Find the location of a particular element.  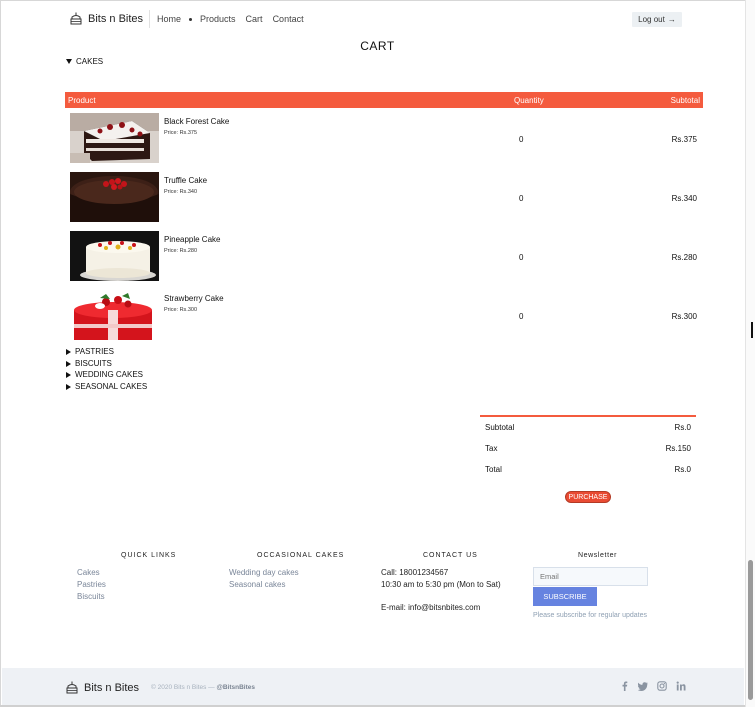

category-toggle-cakes: CAKES is located at coordinates (84, 61).